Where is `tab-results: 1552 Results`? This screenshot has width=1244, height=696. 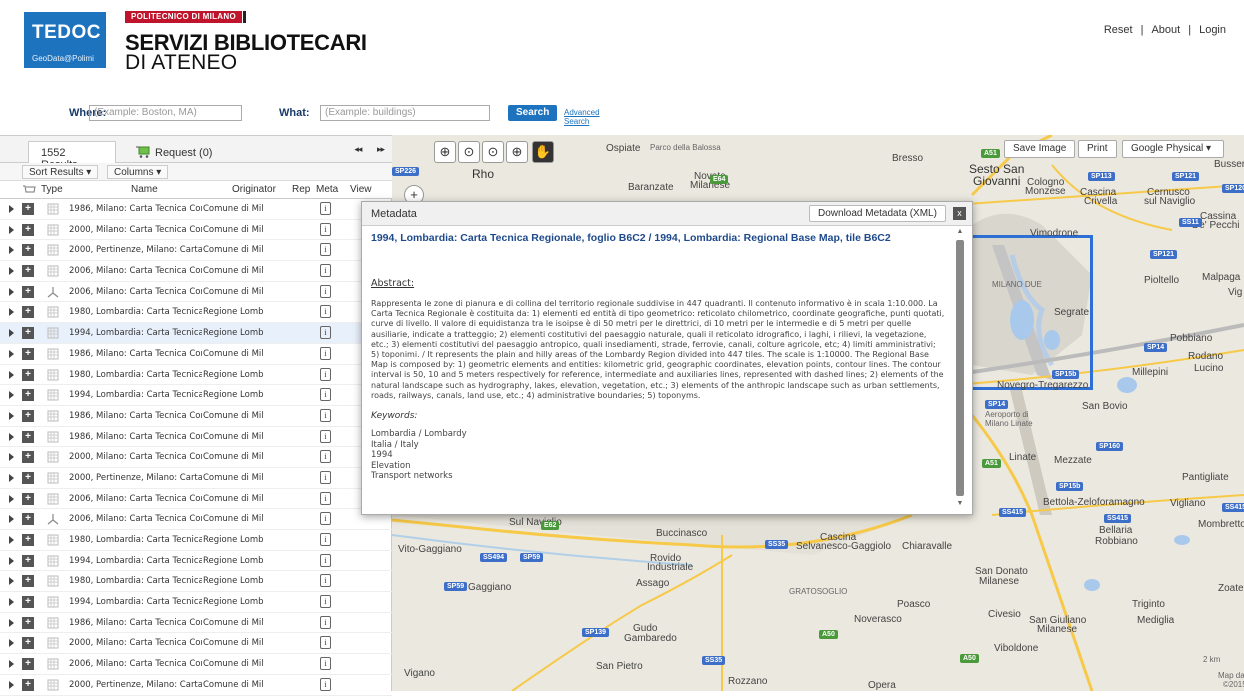
tab-results: 1552 Results is located at coordinates (72, 156).